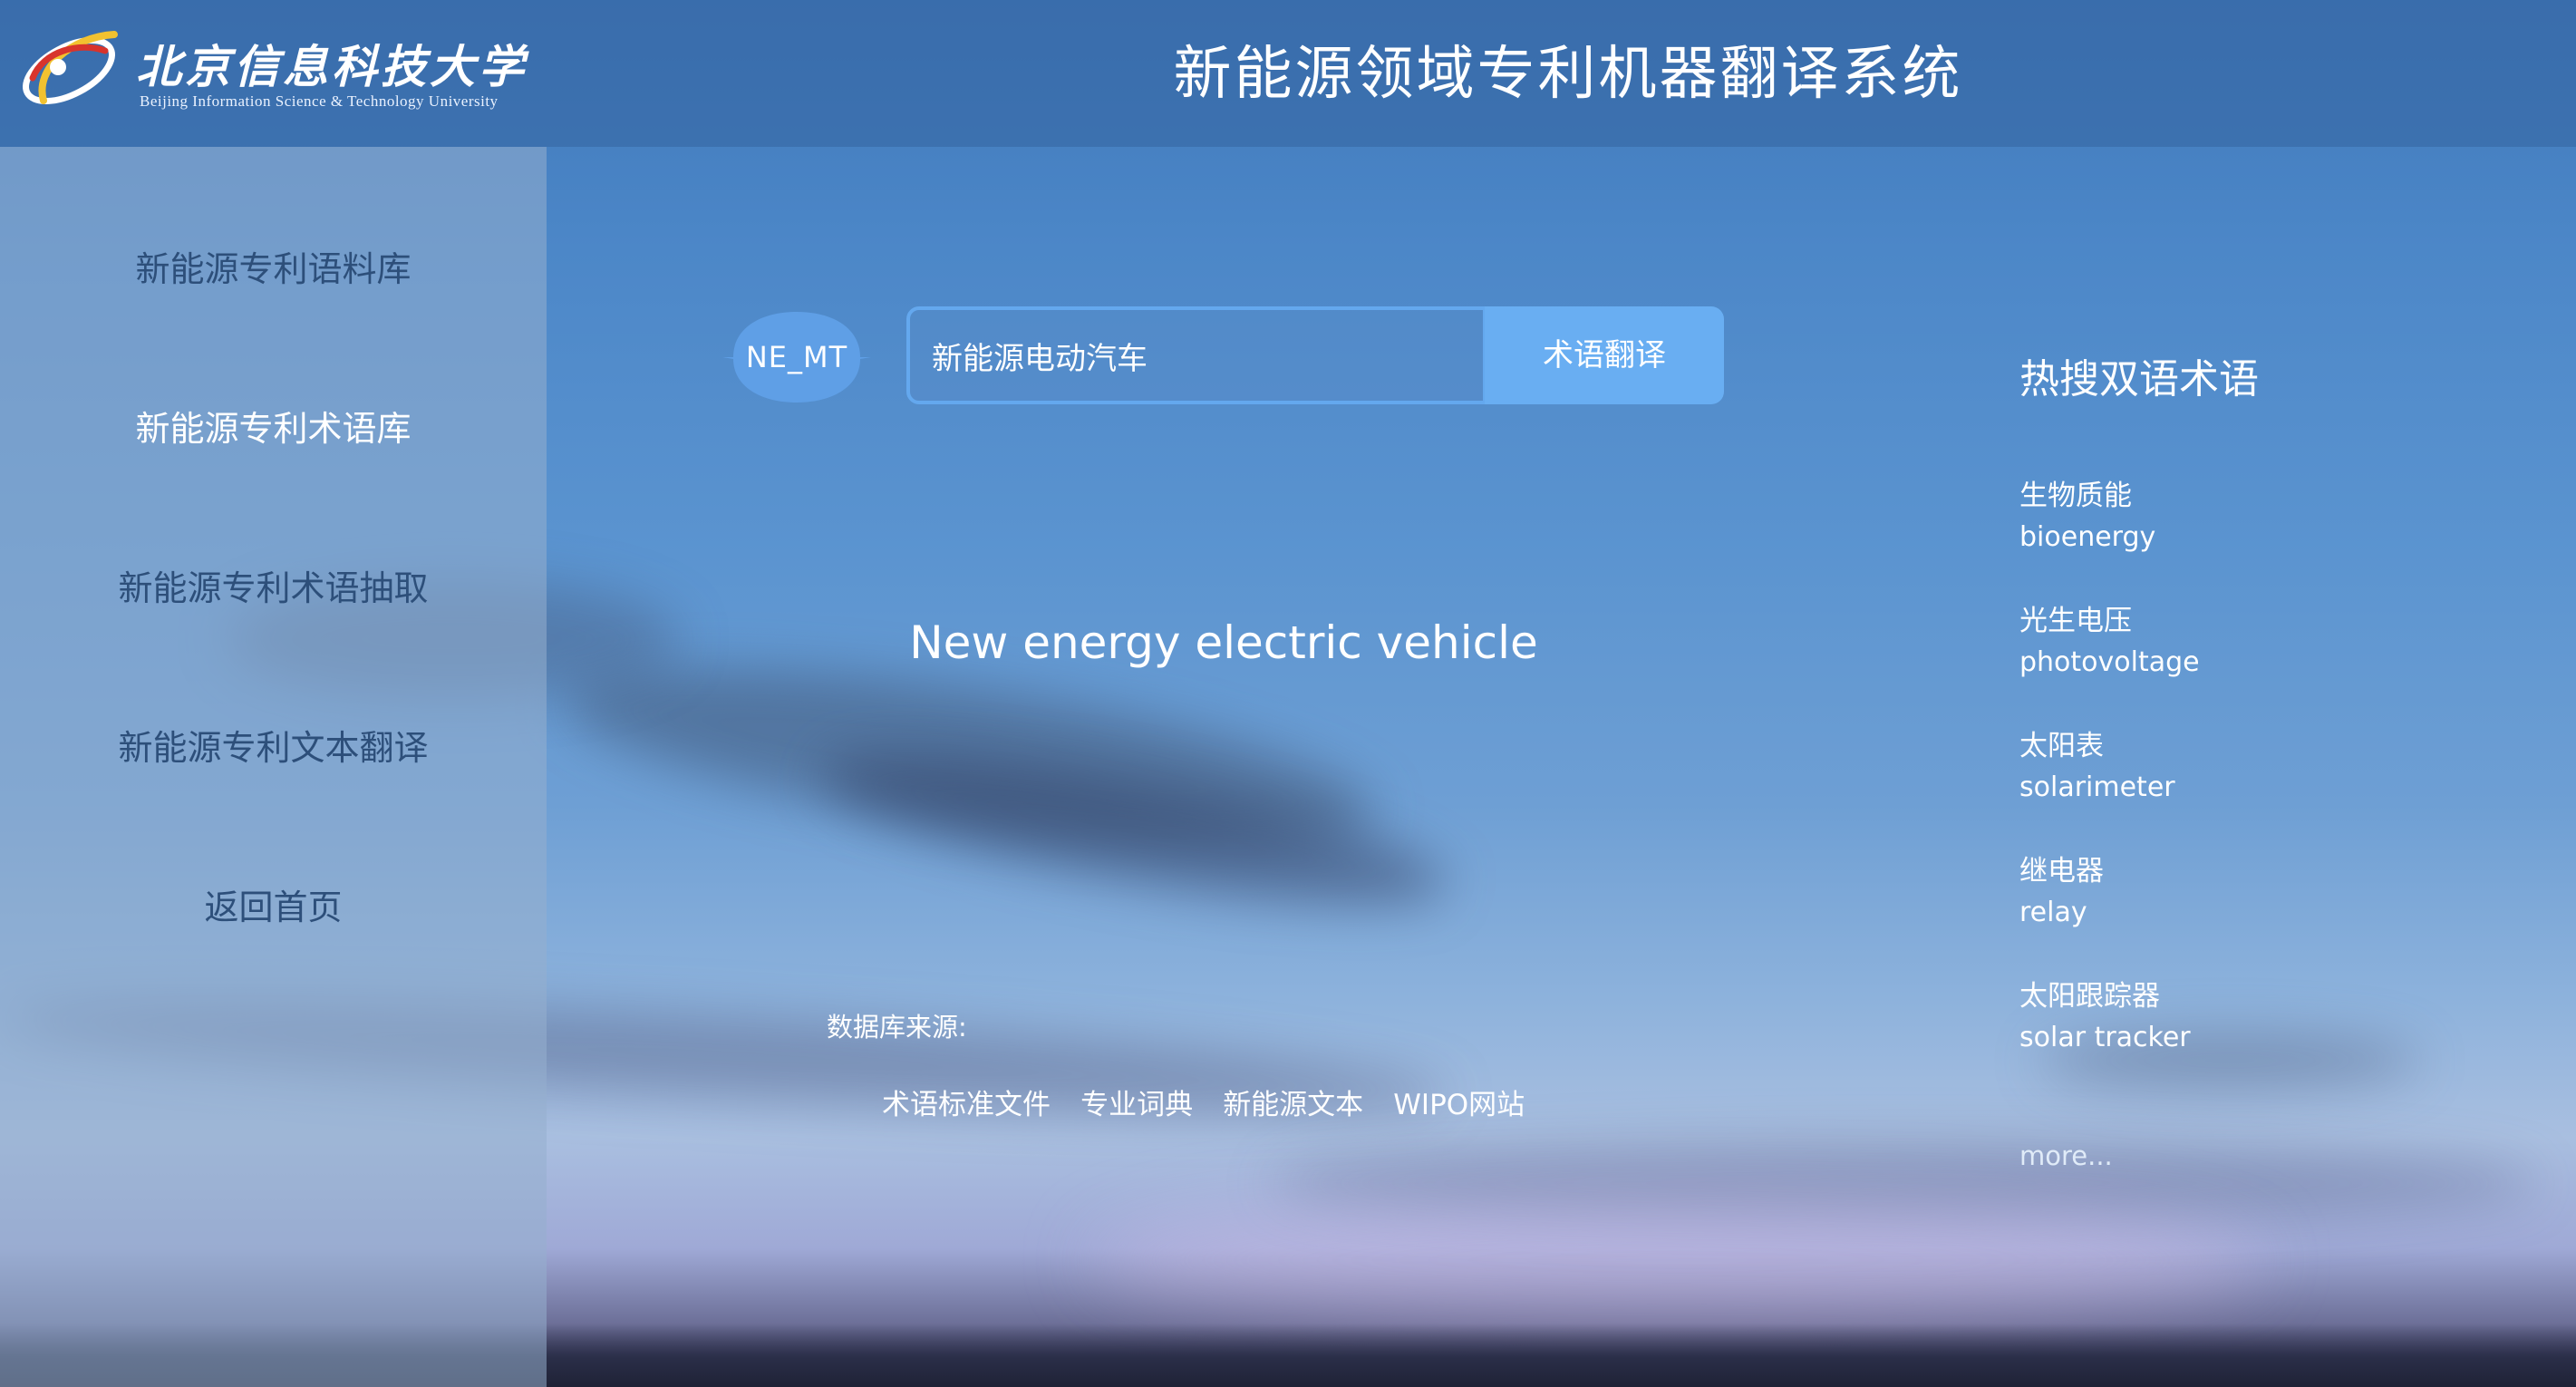 The height and width of the screenshot is (1387, 2576). What do you see at coordinates (966, 1105) in the screenshot?
I see `source-link-standard-docs: 术语标准文件` at bounding box center [966, 1105].